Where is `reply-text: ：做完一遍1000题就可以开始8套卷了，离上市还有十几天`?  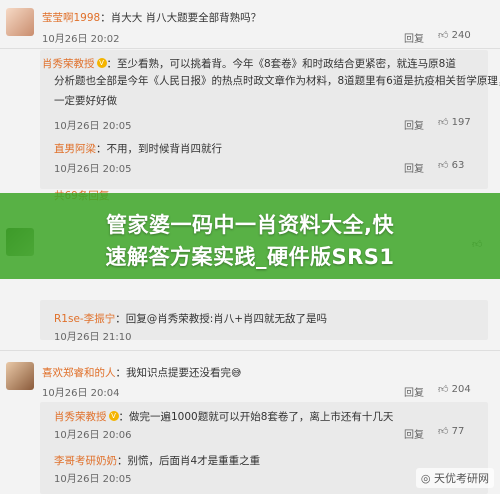 reply-text: ：做完一遍1000题就可以开始8套卷了，离上市还有十几天 is located at coordinates (256, 417).